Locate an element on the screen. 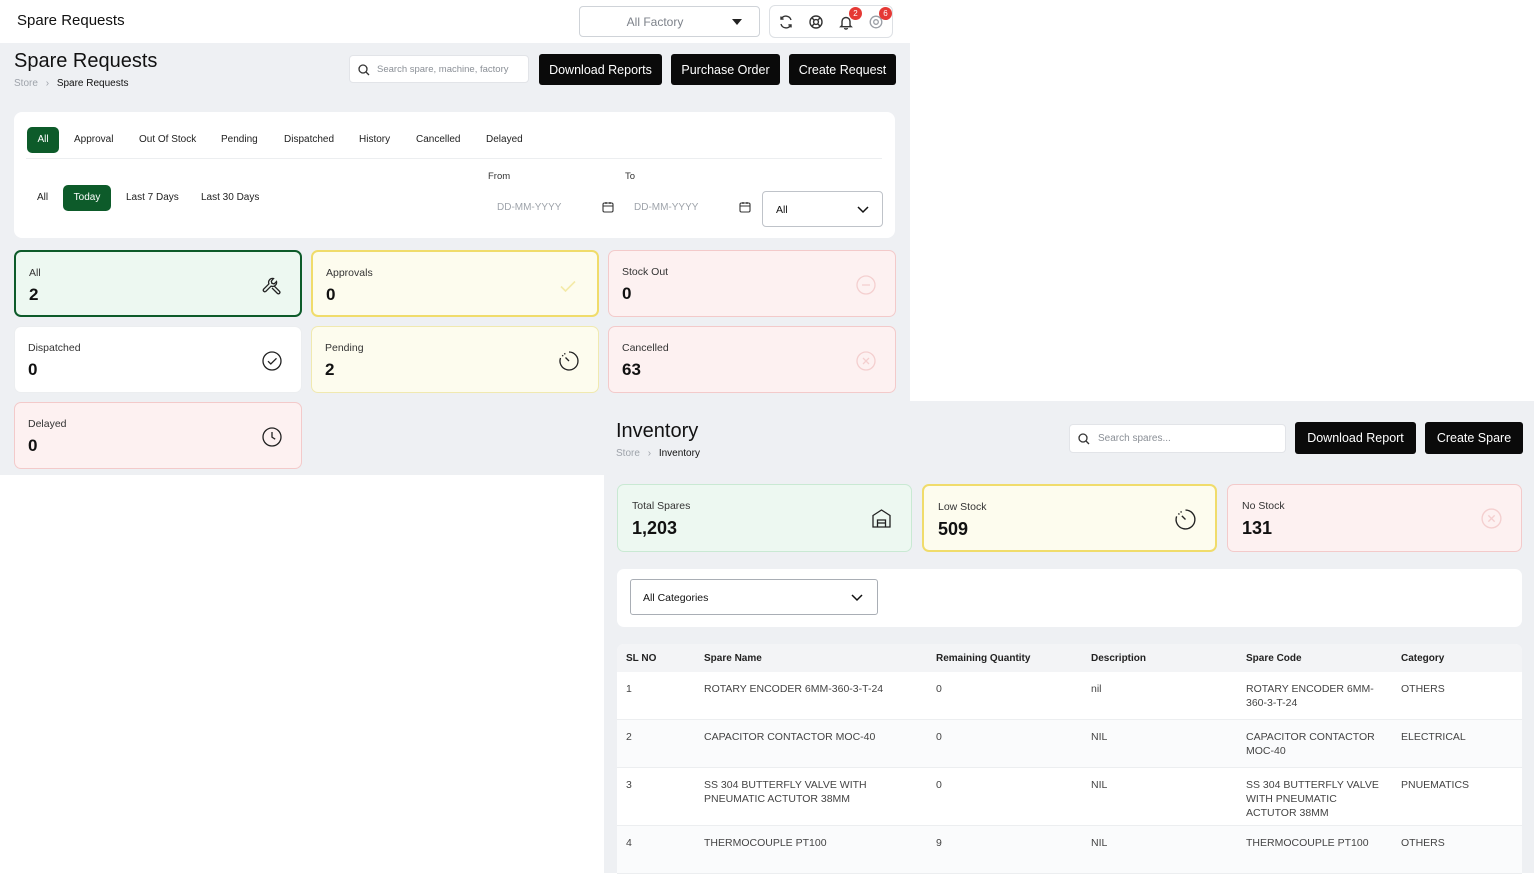  stat-label: Dispatched is located at coordinates (54, 348).